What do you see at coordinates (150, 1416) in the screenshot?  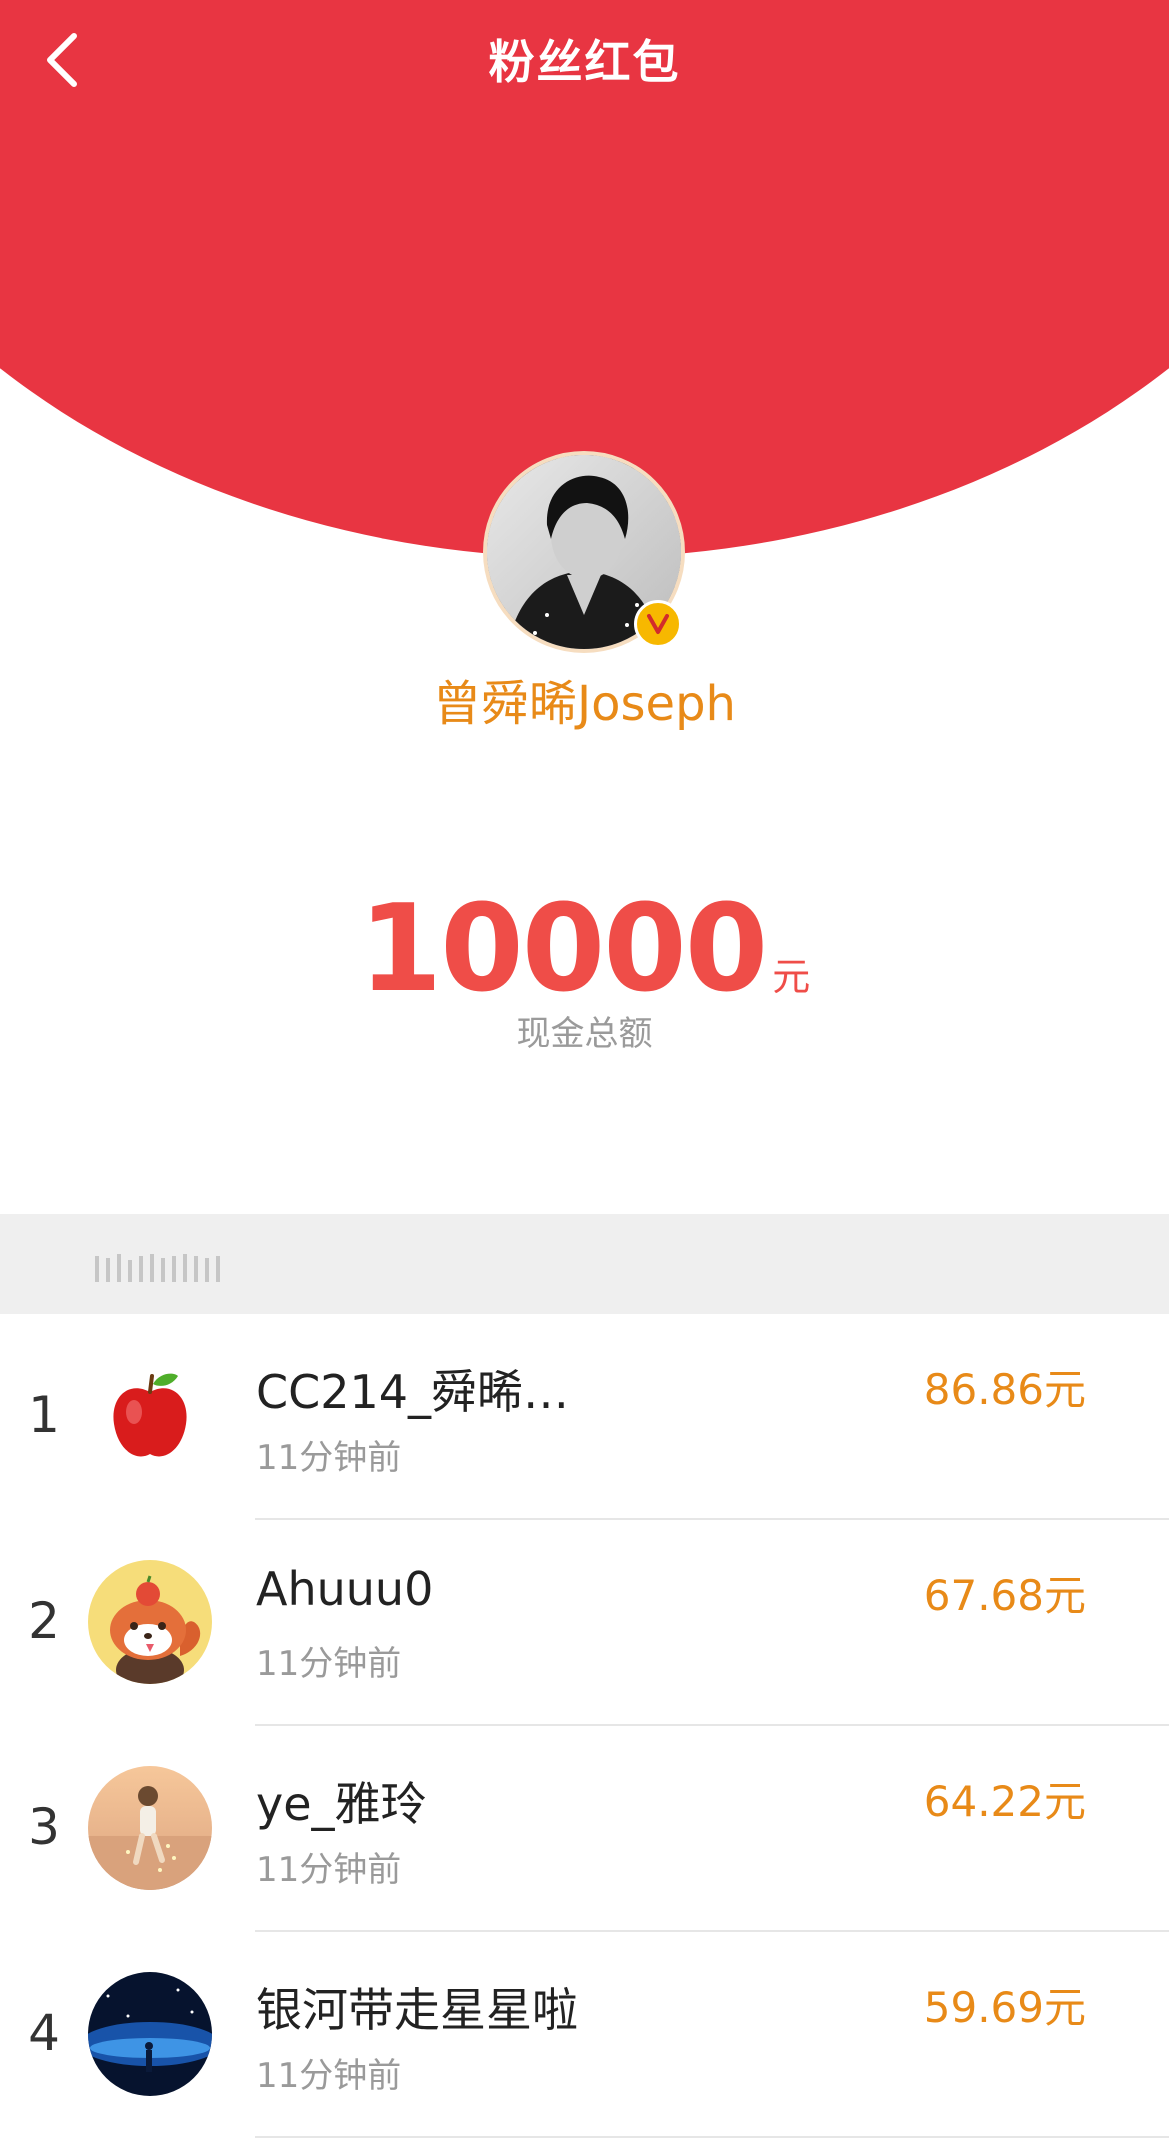 I see `apple-icon` at bounding box center [150, 1416].